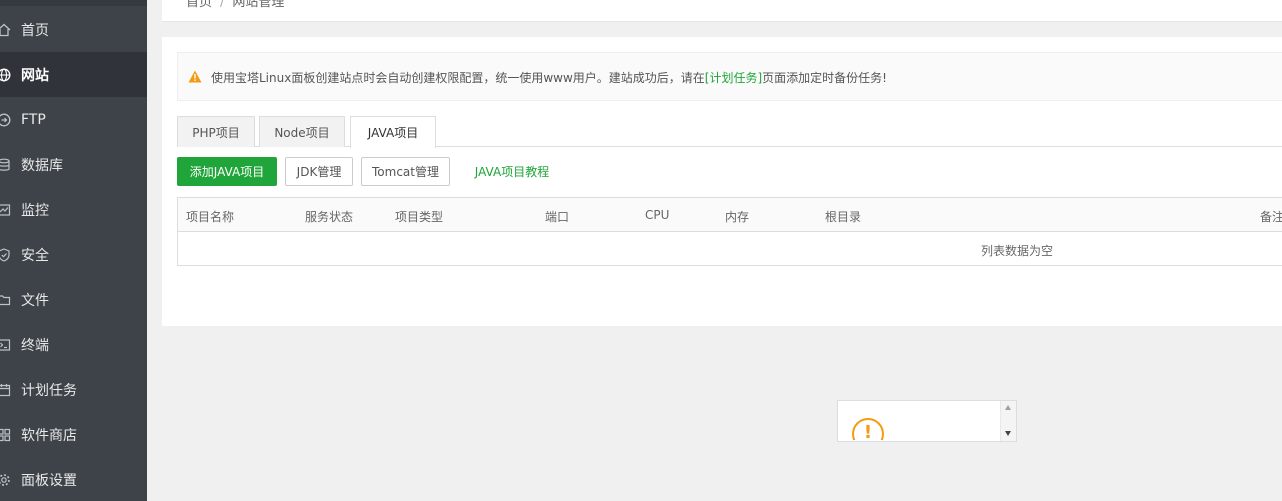 The width and height of the screenshot is (1282, 501). Describe the element at coordinates (49, 480) in the screenshot. I see `sidebar-item-label: 面板设置` at that location.